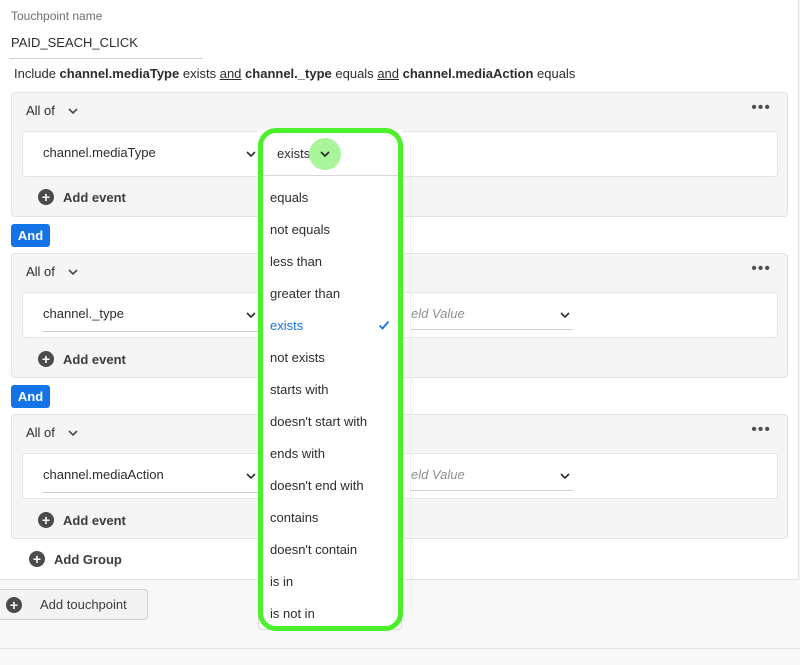 The width and height of the screenshot is (800, 665). I want to click on operator-option-label: greater than, so click(305, 293).